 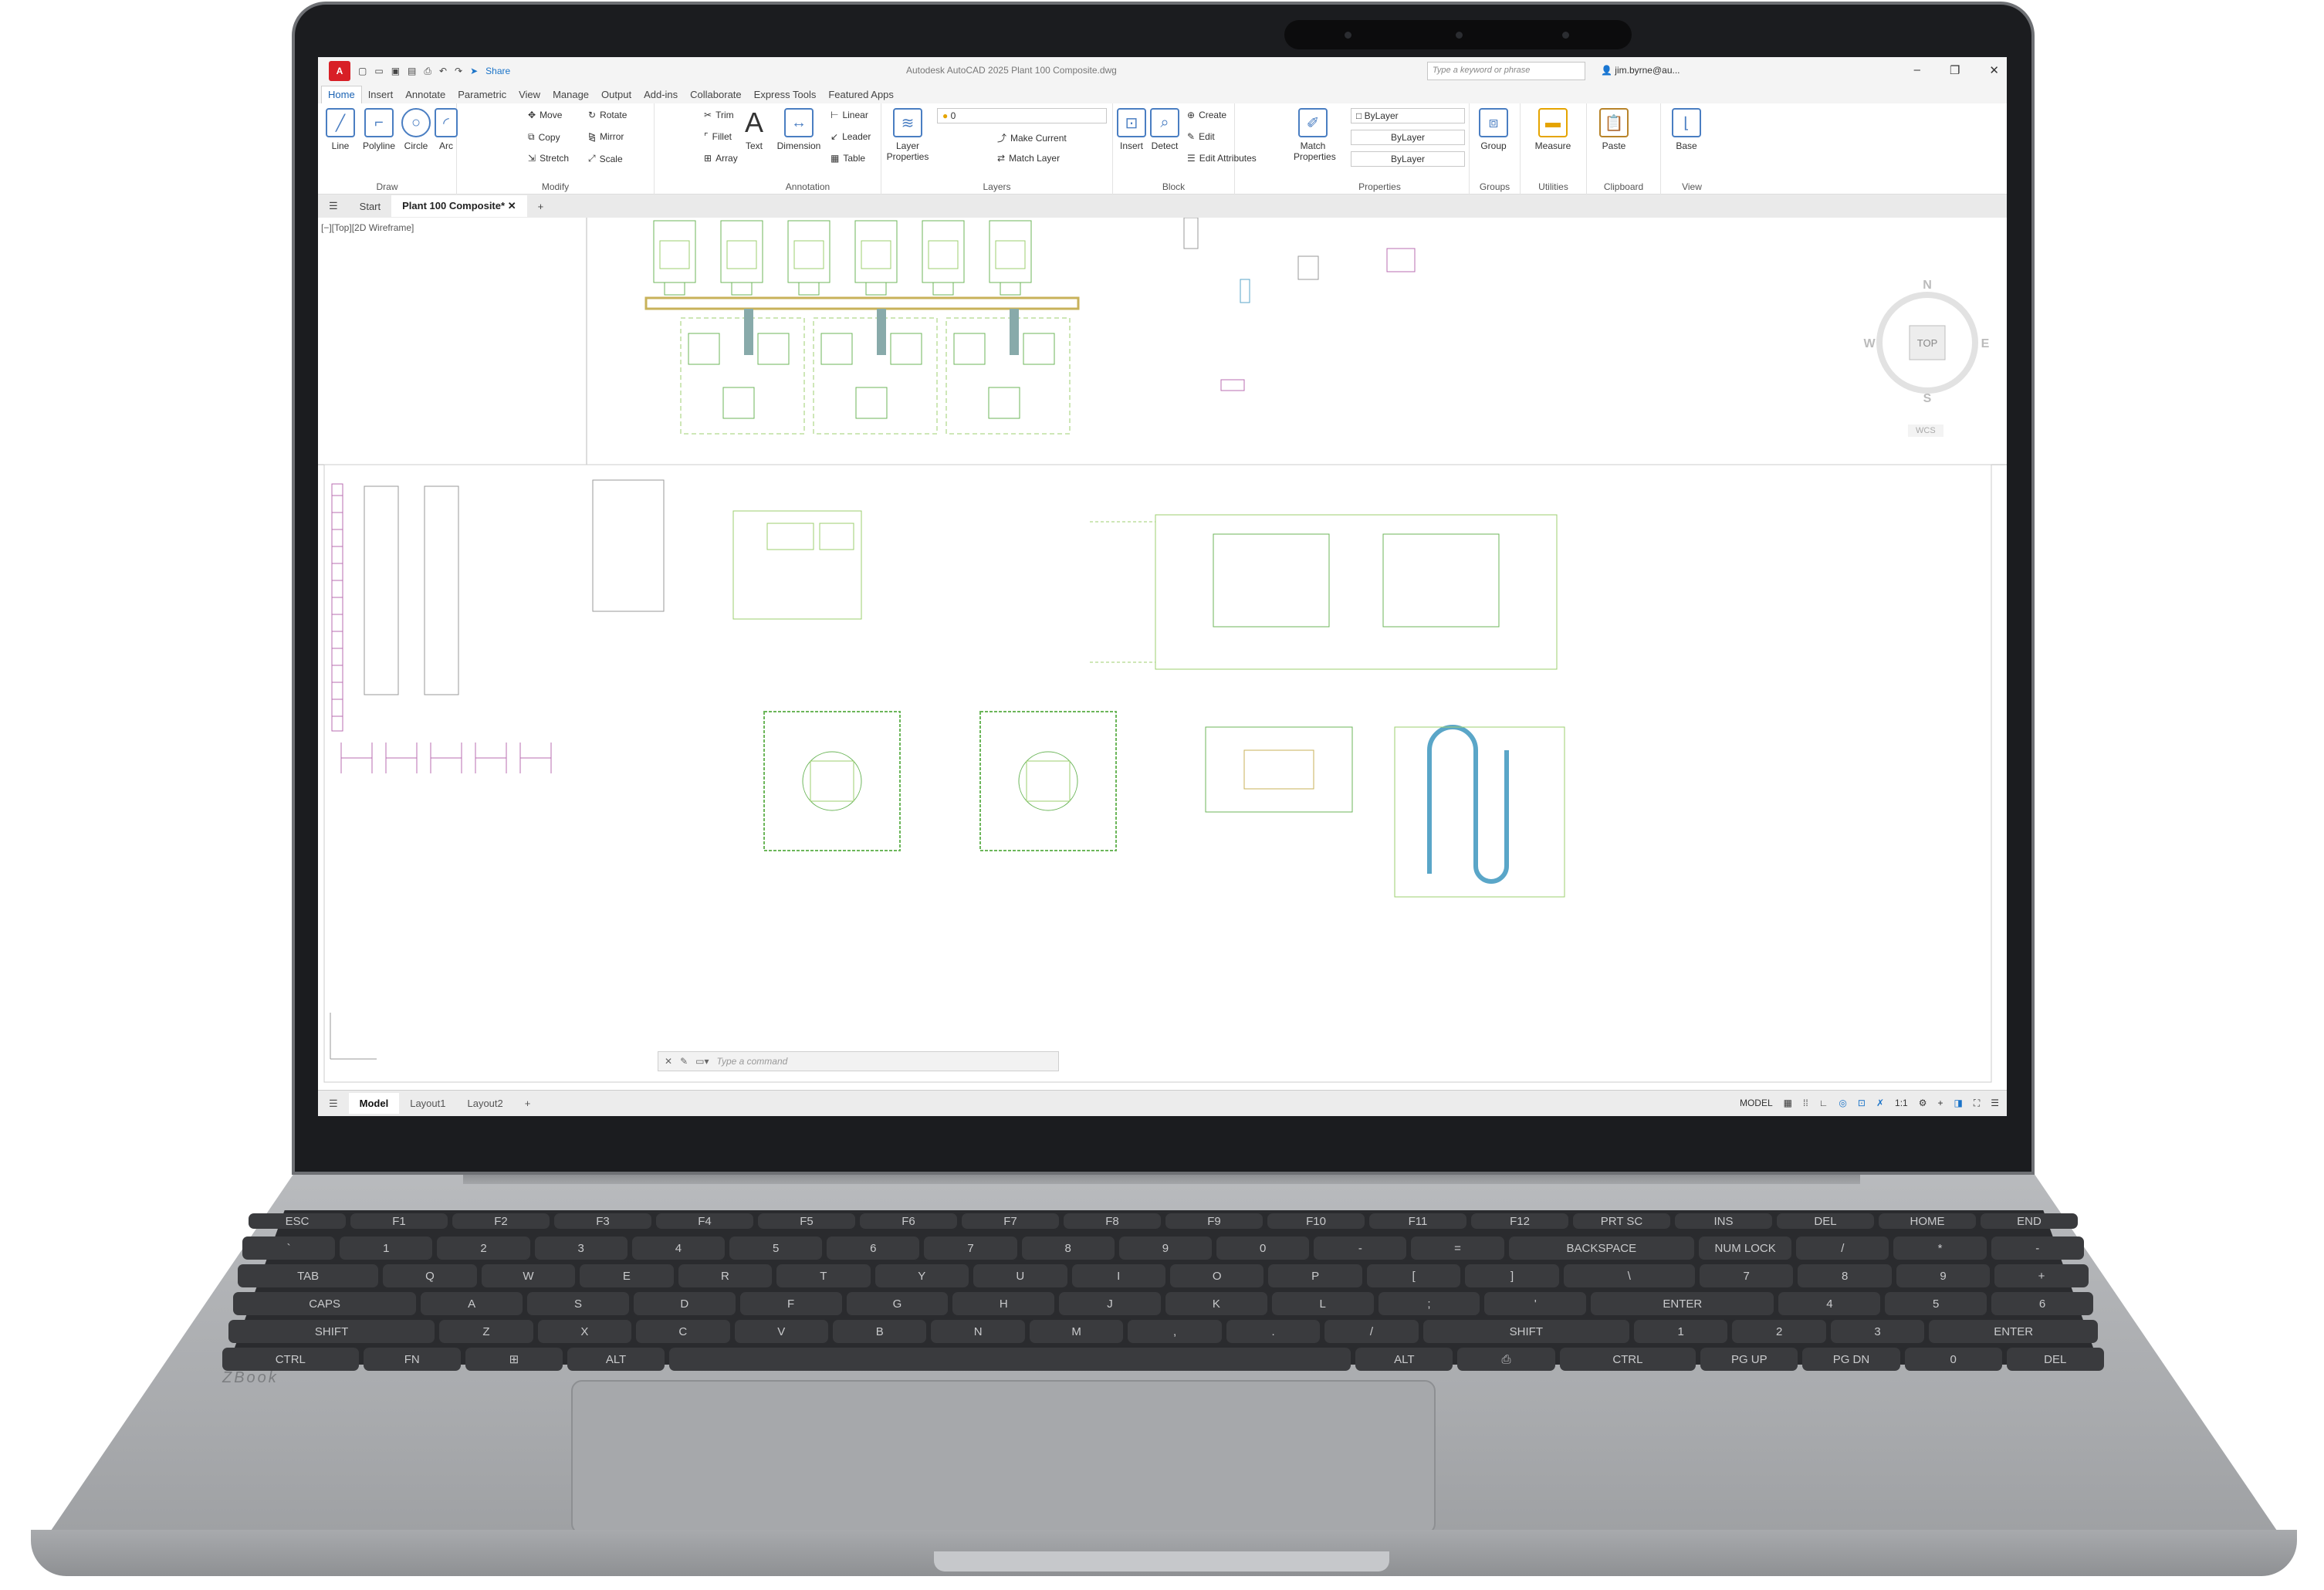 What do you see at coordinates (1315, 135) in the screenshot?
I see `match-properties-button: ✐ Match Properties` at bounding box center [1315, 135].